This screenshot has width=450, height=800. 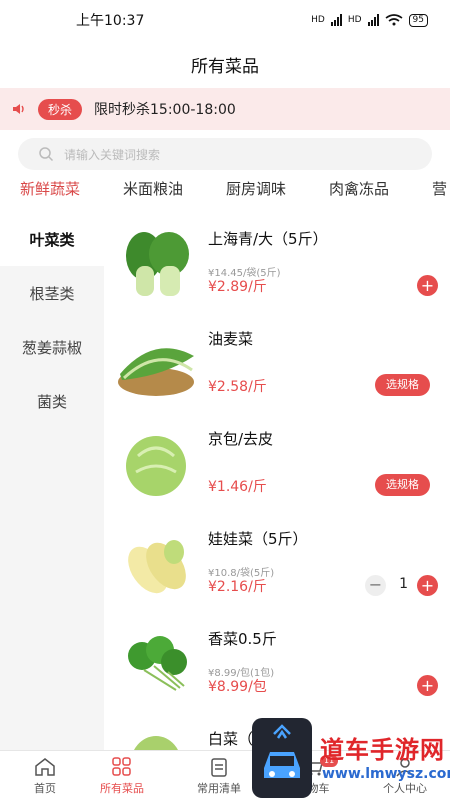 What do you see at coordinates (354, 20) in the screenshot?
I see `hd-label-2: HD` at bounding box center [354, 20].